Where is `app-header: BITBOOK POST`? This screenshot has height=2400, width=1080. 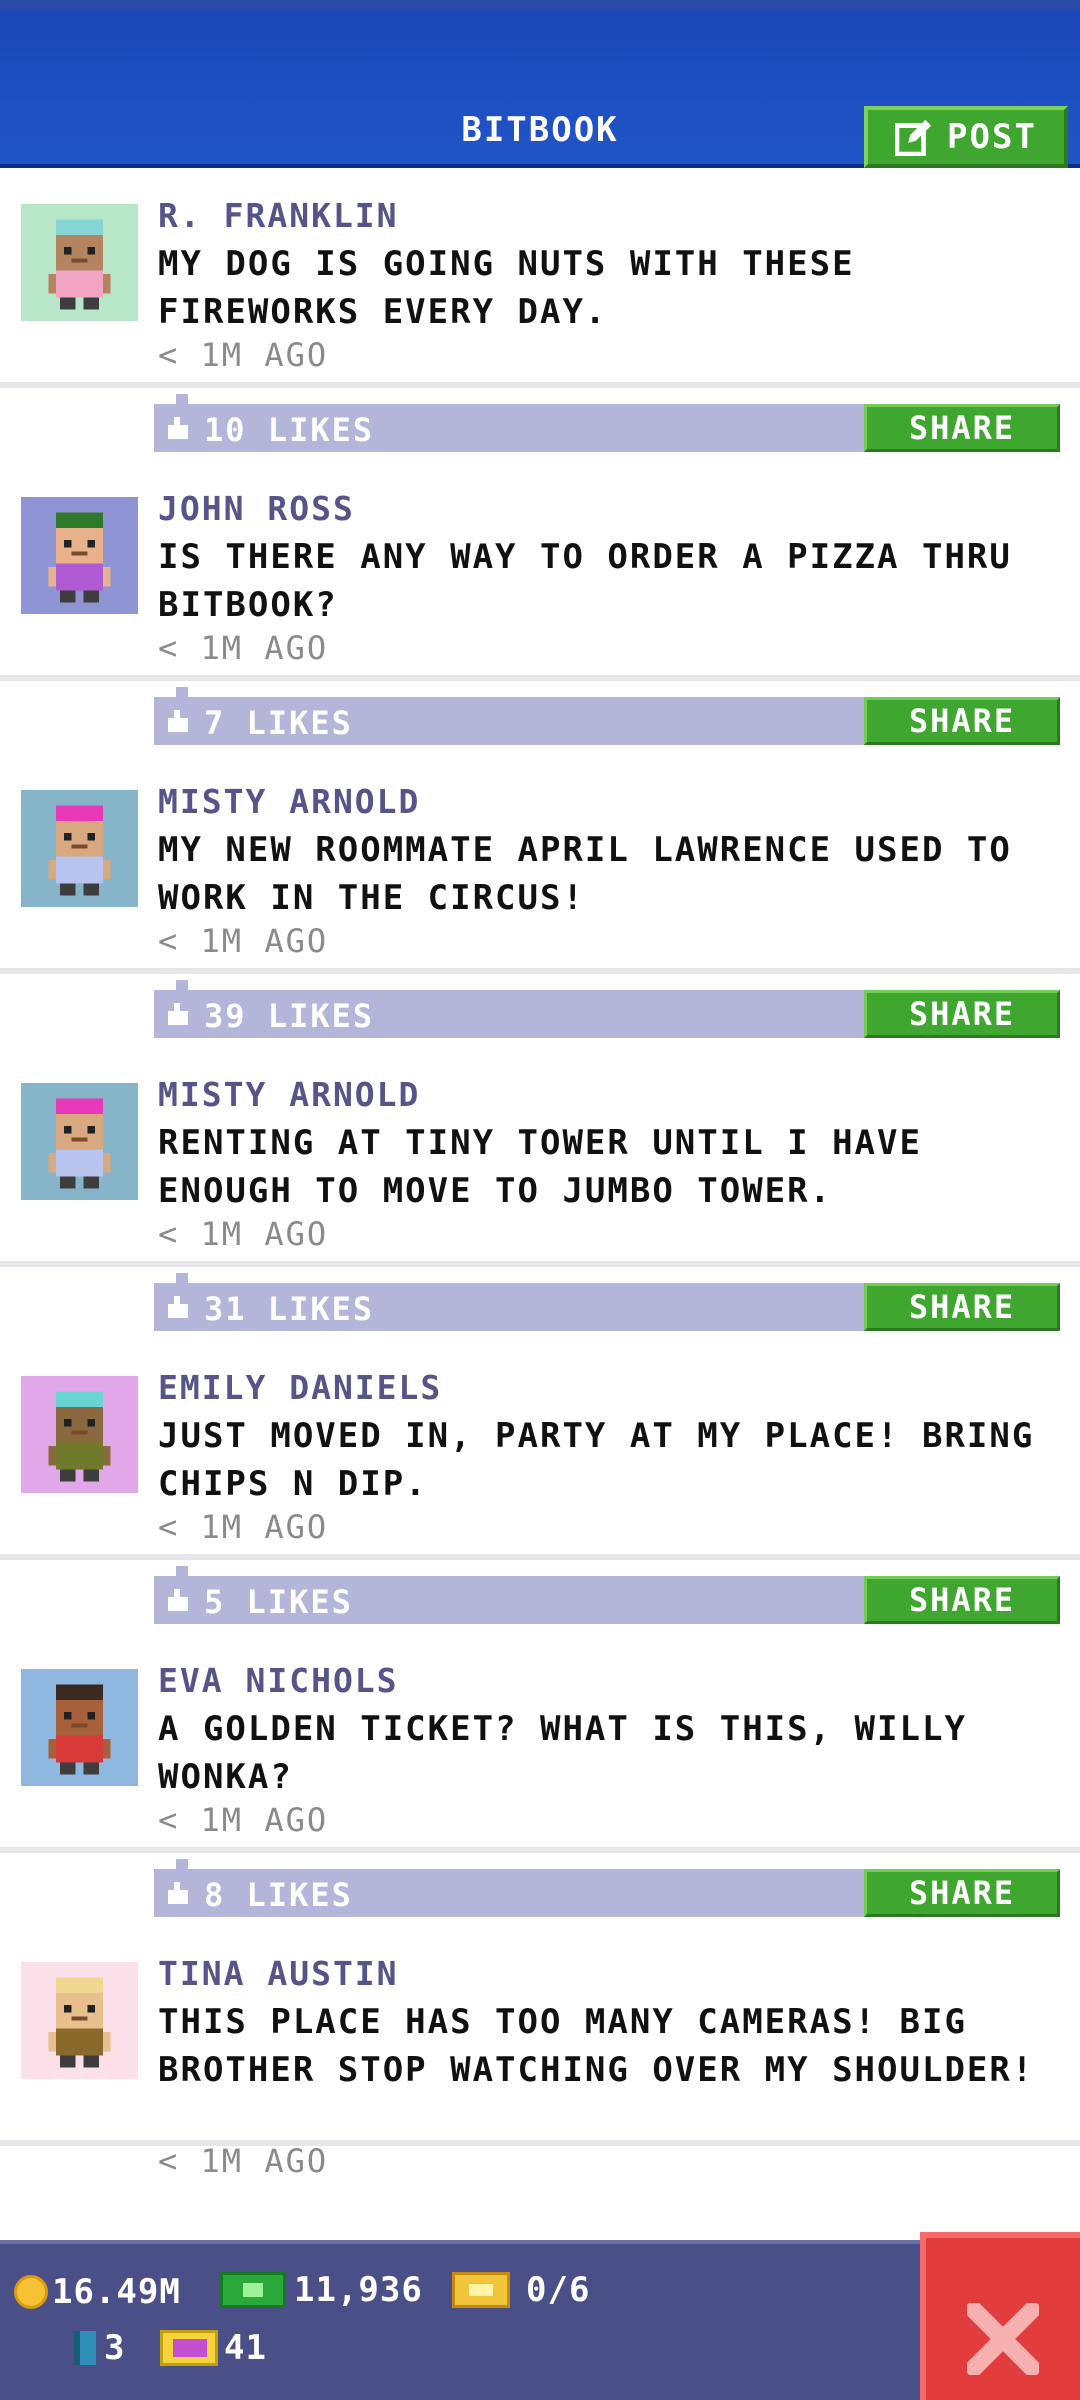
app-header: BITBOOK POST is located at coordinates (540, 84).